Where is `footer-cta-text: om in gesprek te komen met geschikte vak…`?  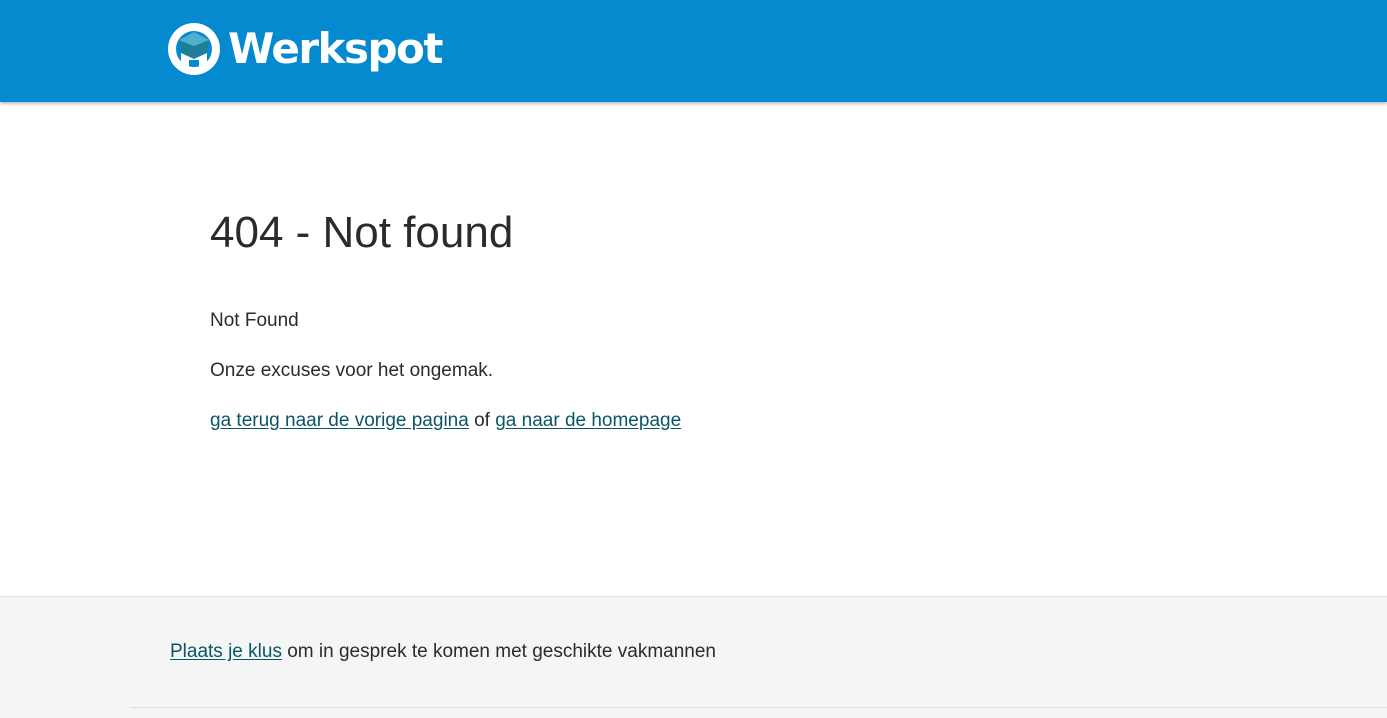
footer-cta-text: om in gesprek te komen met geschikte vak… is located at coordinates (499, 651).